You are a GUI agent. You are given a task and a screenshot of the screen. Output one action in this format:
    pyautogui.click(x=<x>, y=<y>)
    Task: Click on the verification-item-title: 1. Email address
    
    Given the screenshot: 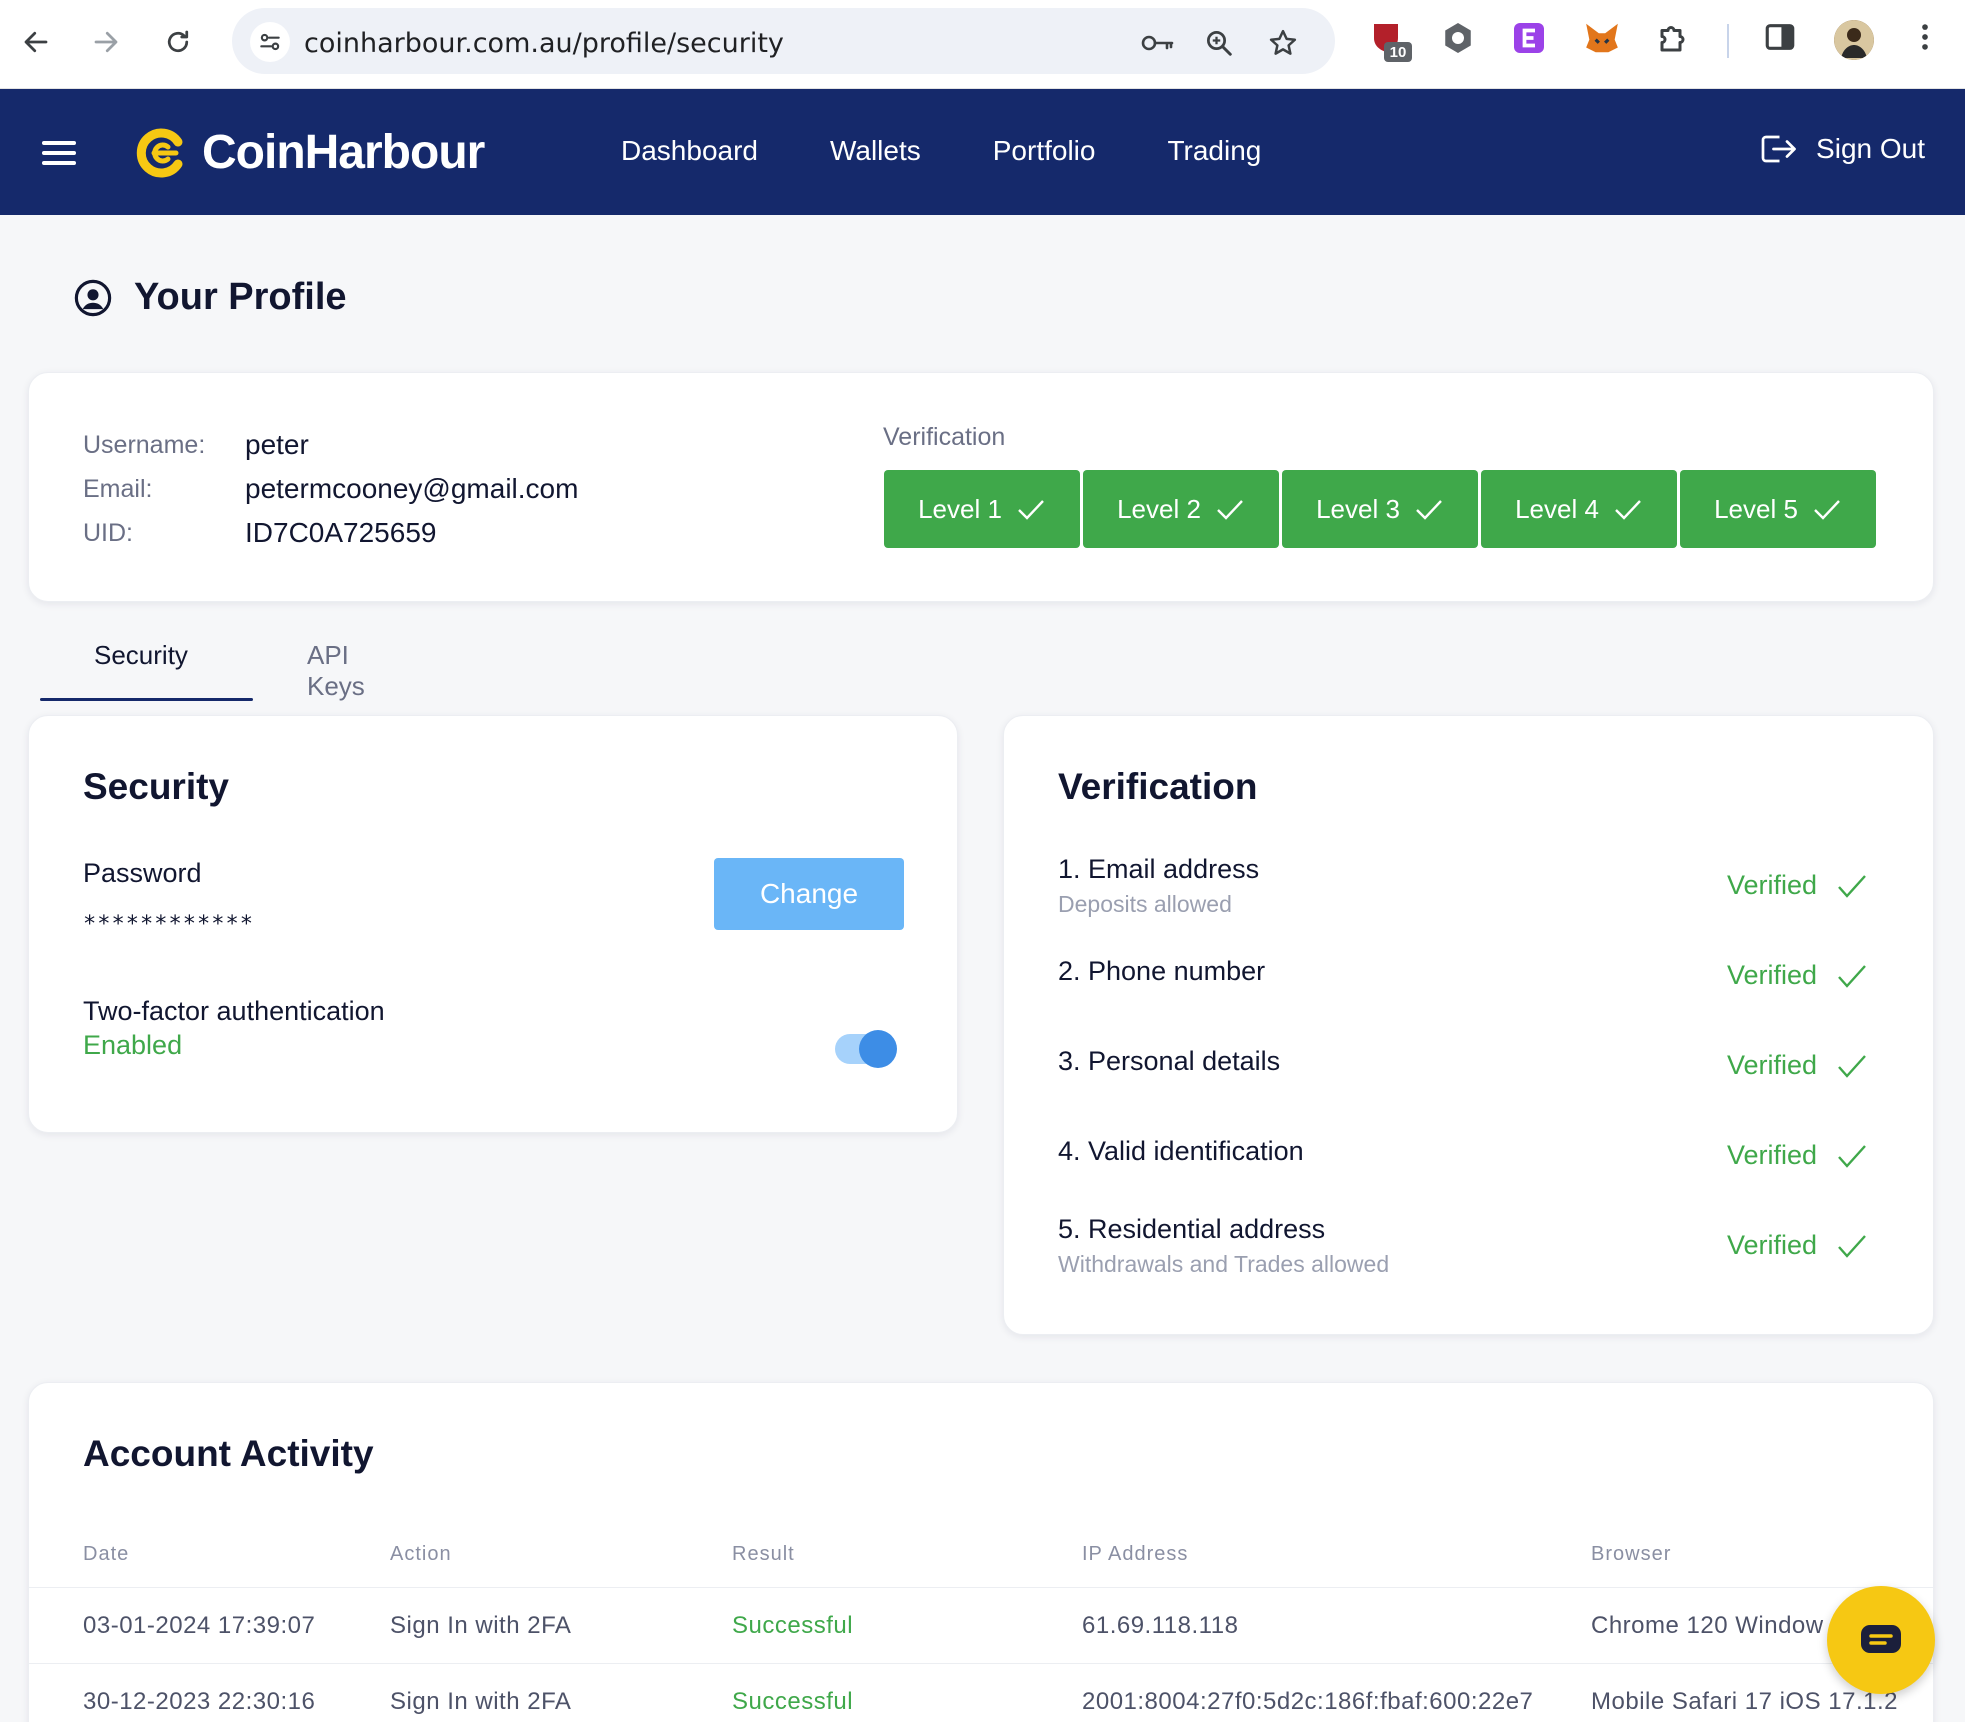 What is the action you would take?
    pyautogui.click(x=1159, y=869)
    